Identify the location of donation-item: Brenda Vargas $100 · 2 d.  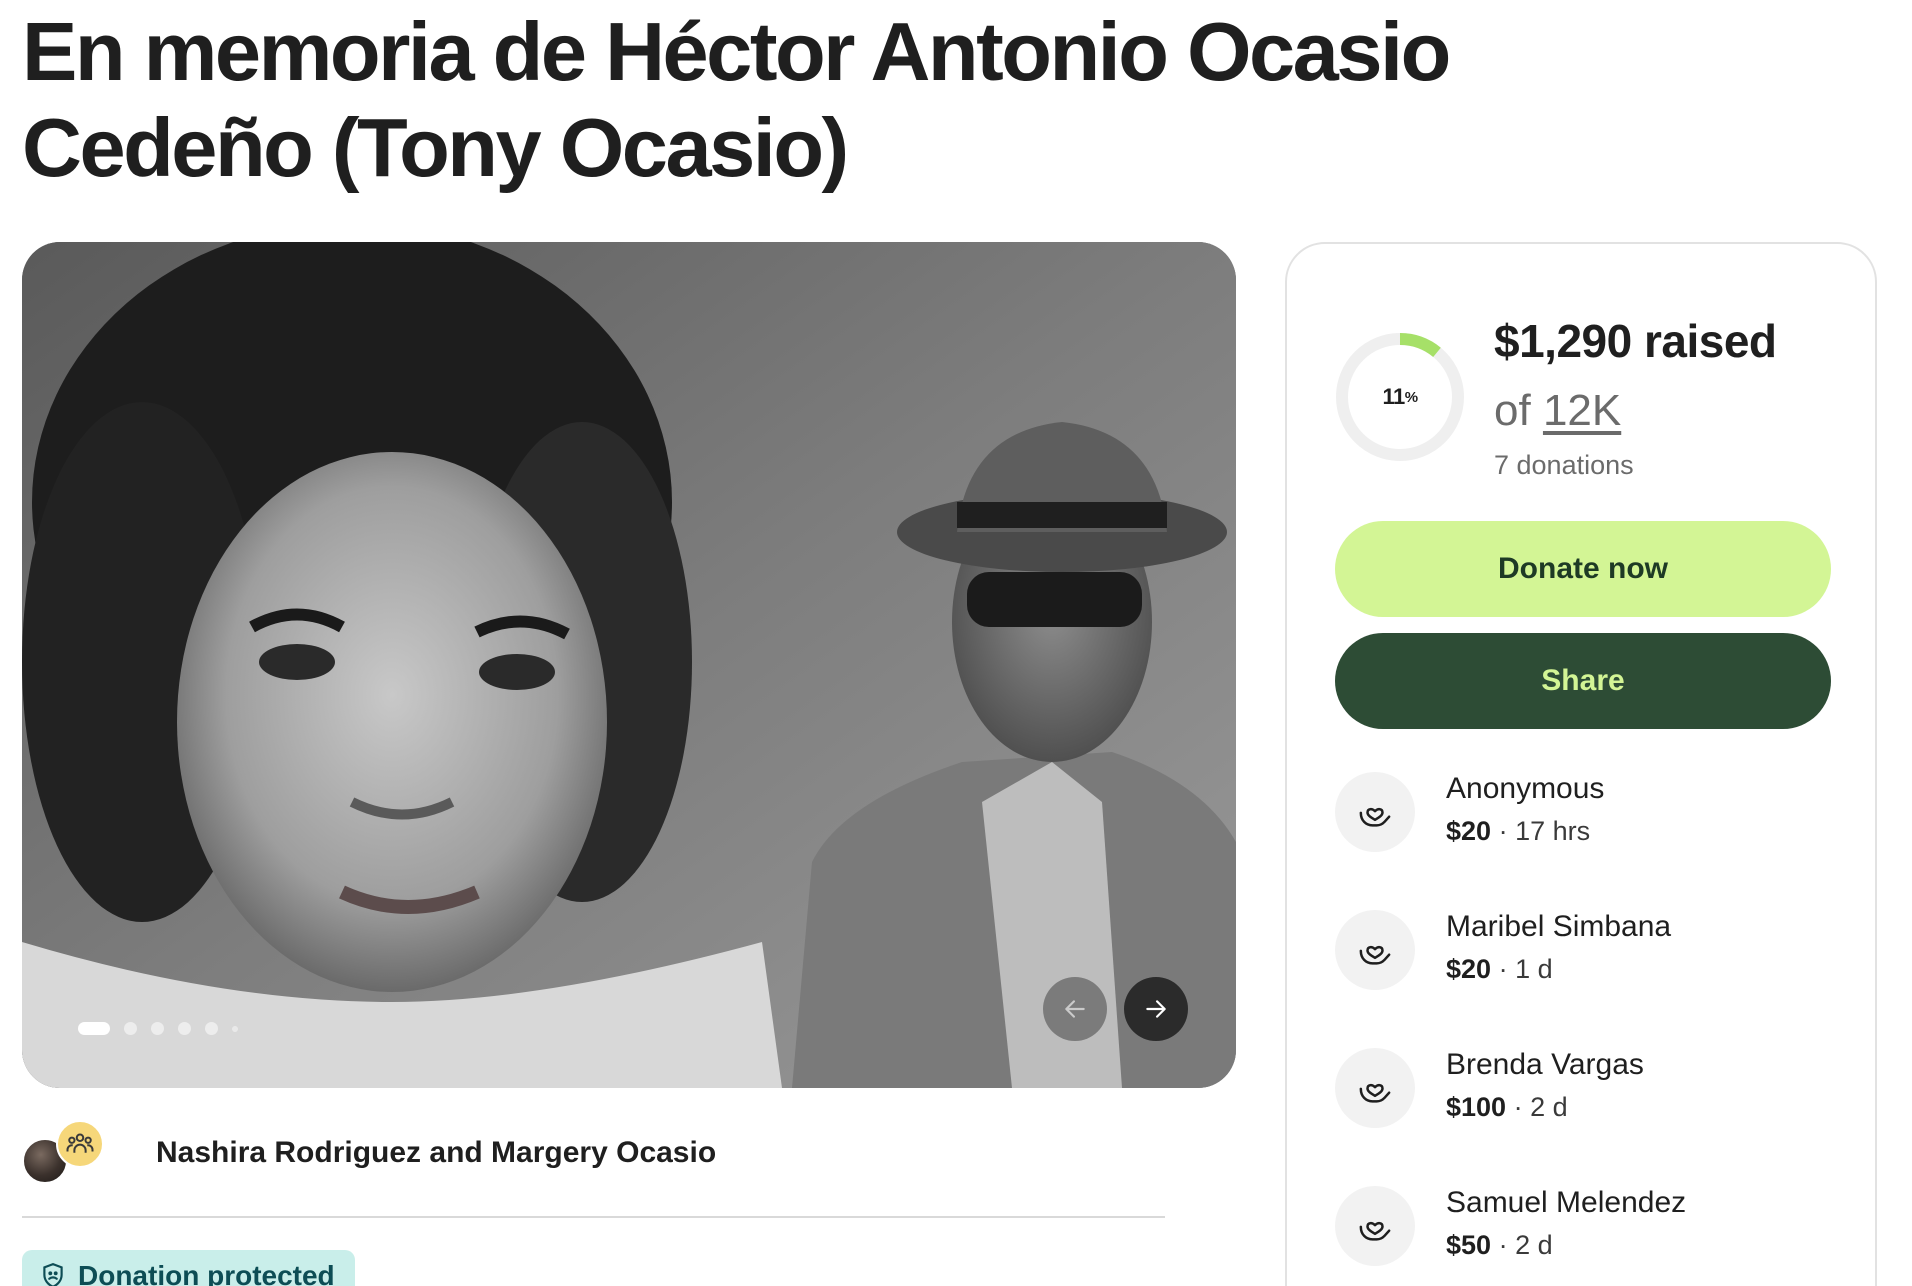
(1585, 1109).